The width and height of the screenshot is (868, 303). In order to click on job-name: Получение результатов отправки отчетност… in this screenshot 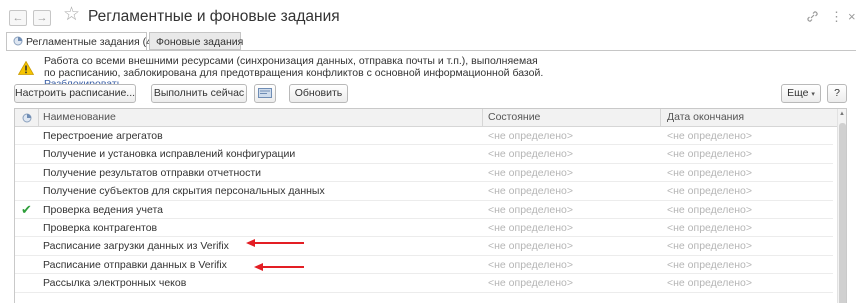, I will do `click(152, 172)`.